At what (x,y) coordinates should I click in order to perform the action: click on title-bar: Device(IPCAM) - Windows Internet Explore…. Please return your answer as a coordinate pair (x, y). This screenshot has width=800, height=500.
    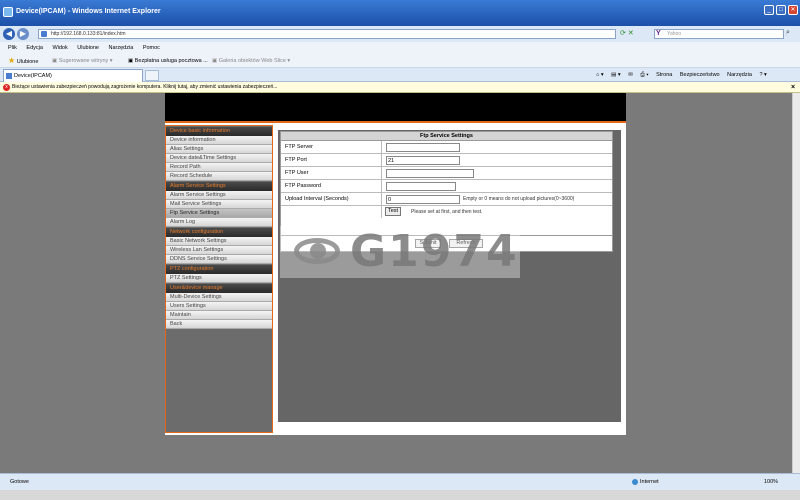
    Looking at the image, I should click on (400, 13).